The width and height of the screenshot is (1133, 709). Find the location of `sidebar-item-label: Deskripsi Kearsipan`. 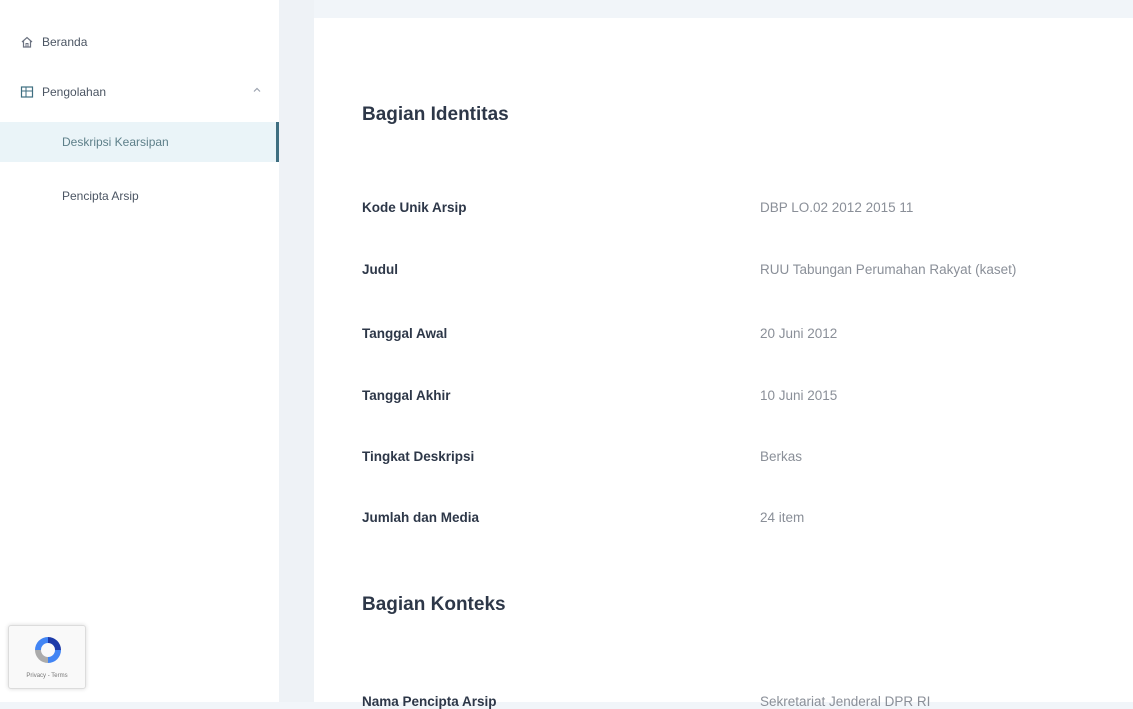

sidebar-item-label: Deskripsi Kearsipan is located at coordinates (115, 142).